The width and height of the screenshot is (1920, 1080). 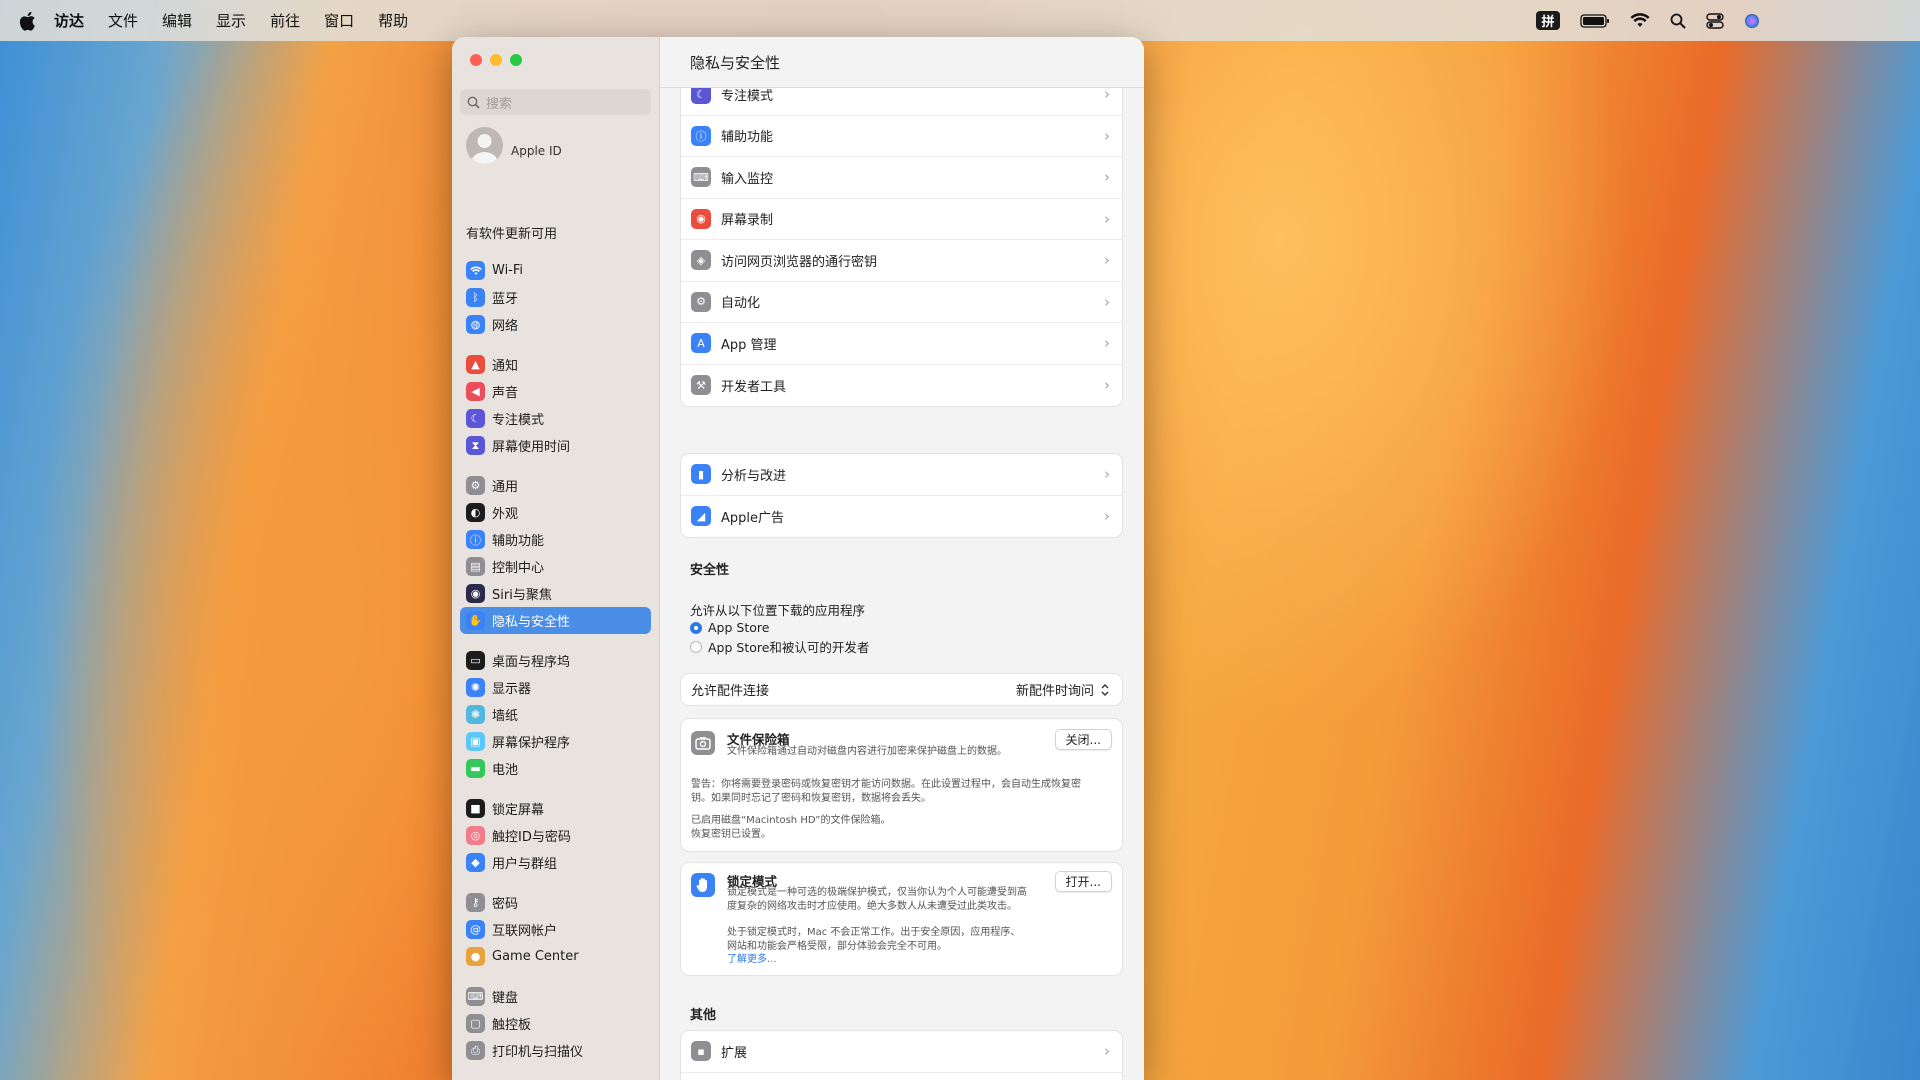 What do you see at coordinates (1678, 21) in the screenshot?
I see `spotlight-search-icon` at bounding box center [1678, 21].